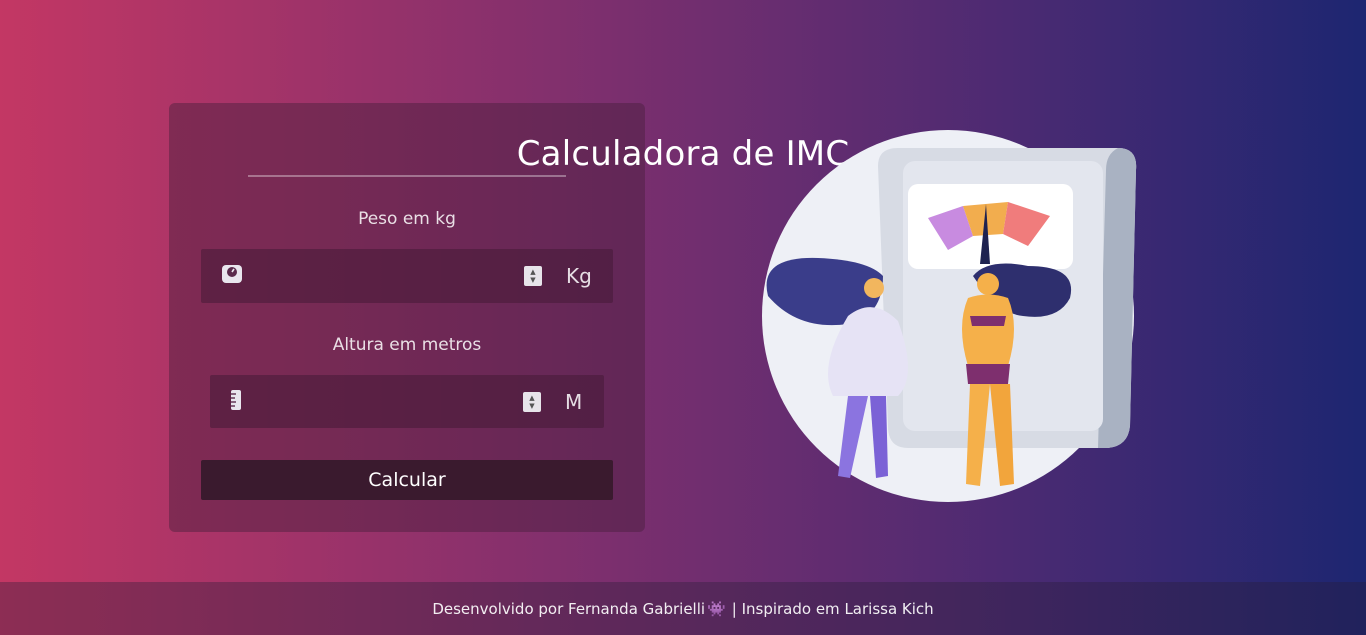  I want to click on footer-inspiration: | Inspirado em Larissa Kich, so click(832, 608).